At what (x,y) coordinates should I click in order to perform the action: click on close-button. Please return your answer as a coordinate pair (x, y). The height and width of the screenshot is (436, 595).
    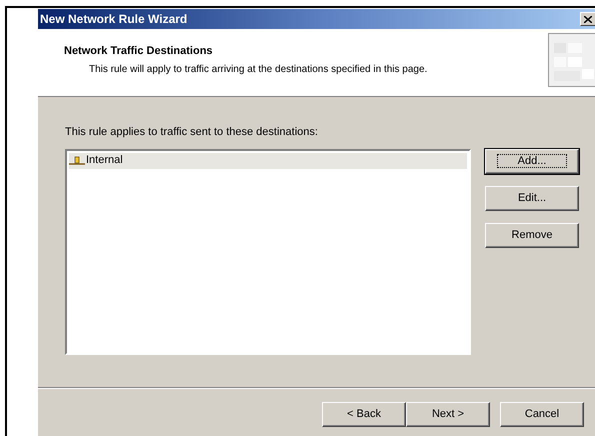
    Looking at the image, I should click on (587, 19).